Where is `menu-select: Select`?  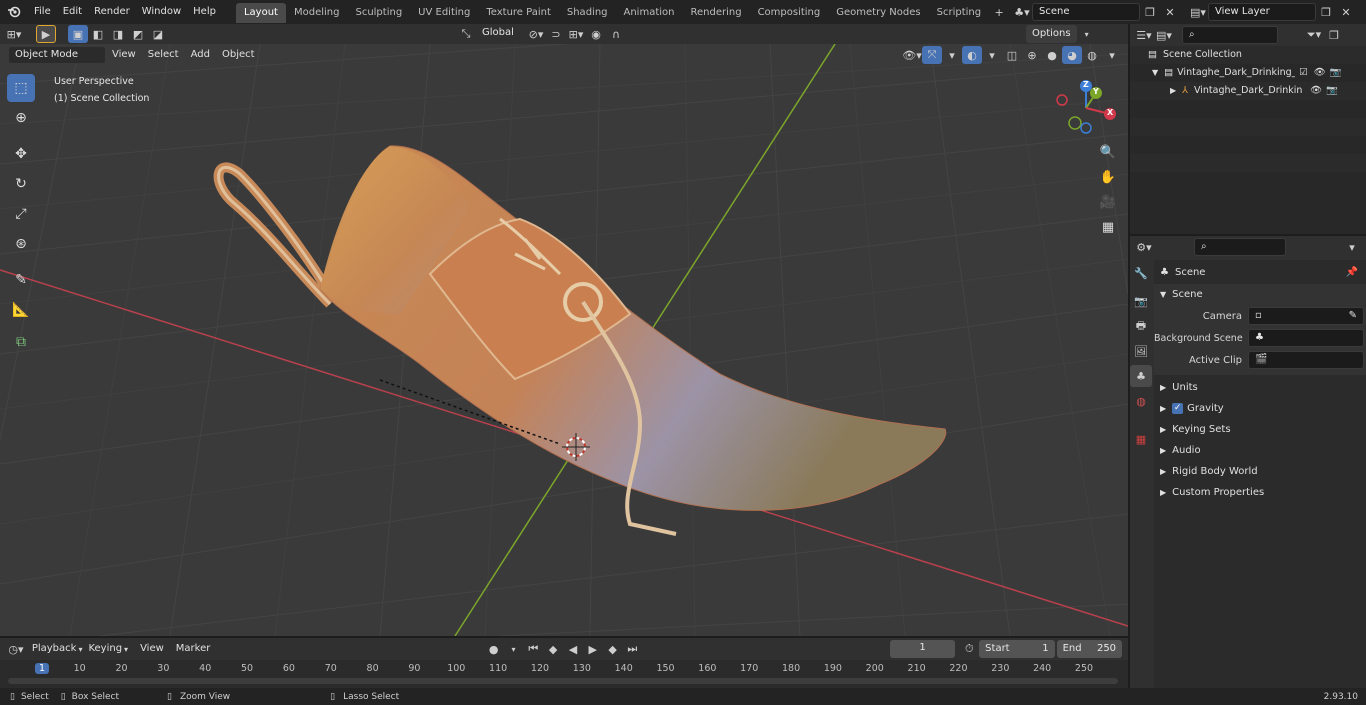 menu-select: Select is located at coordinates (163, 55).